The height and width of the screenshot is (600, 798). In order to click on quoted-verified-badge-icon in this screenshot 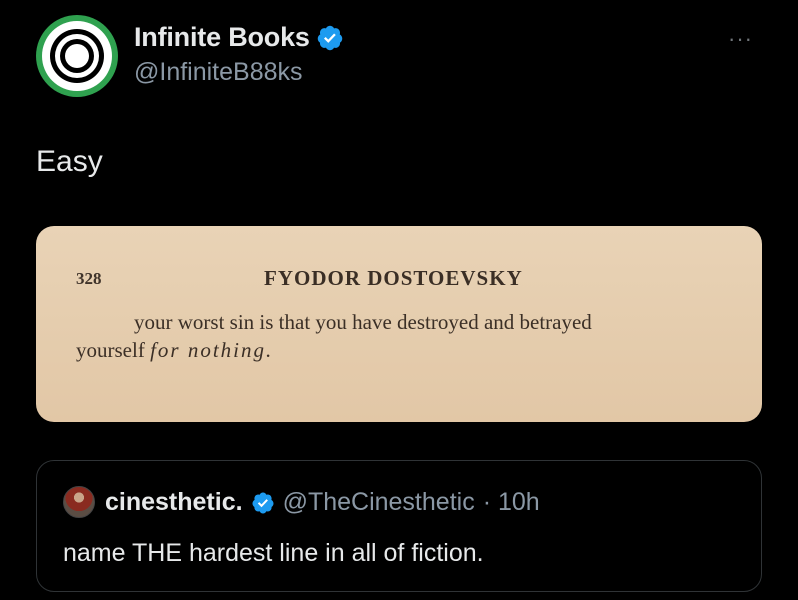, I will do `click(263, 502)`.